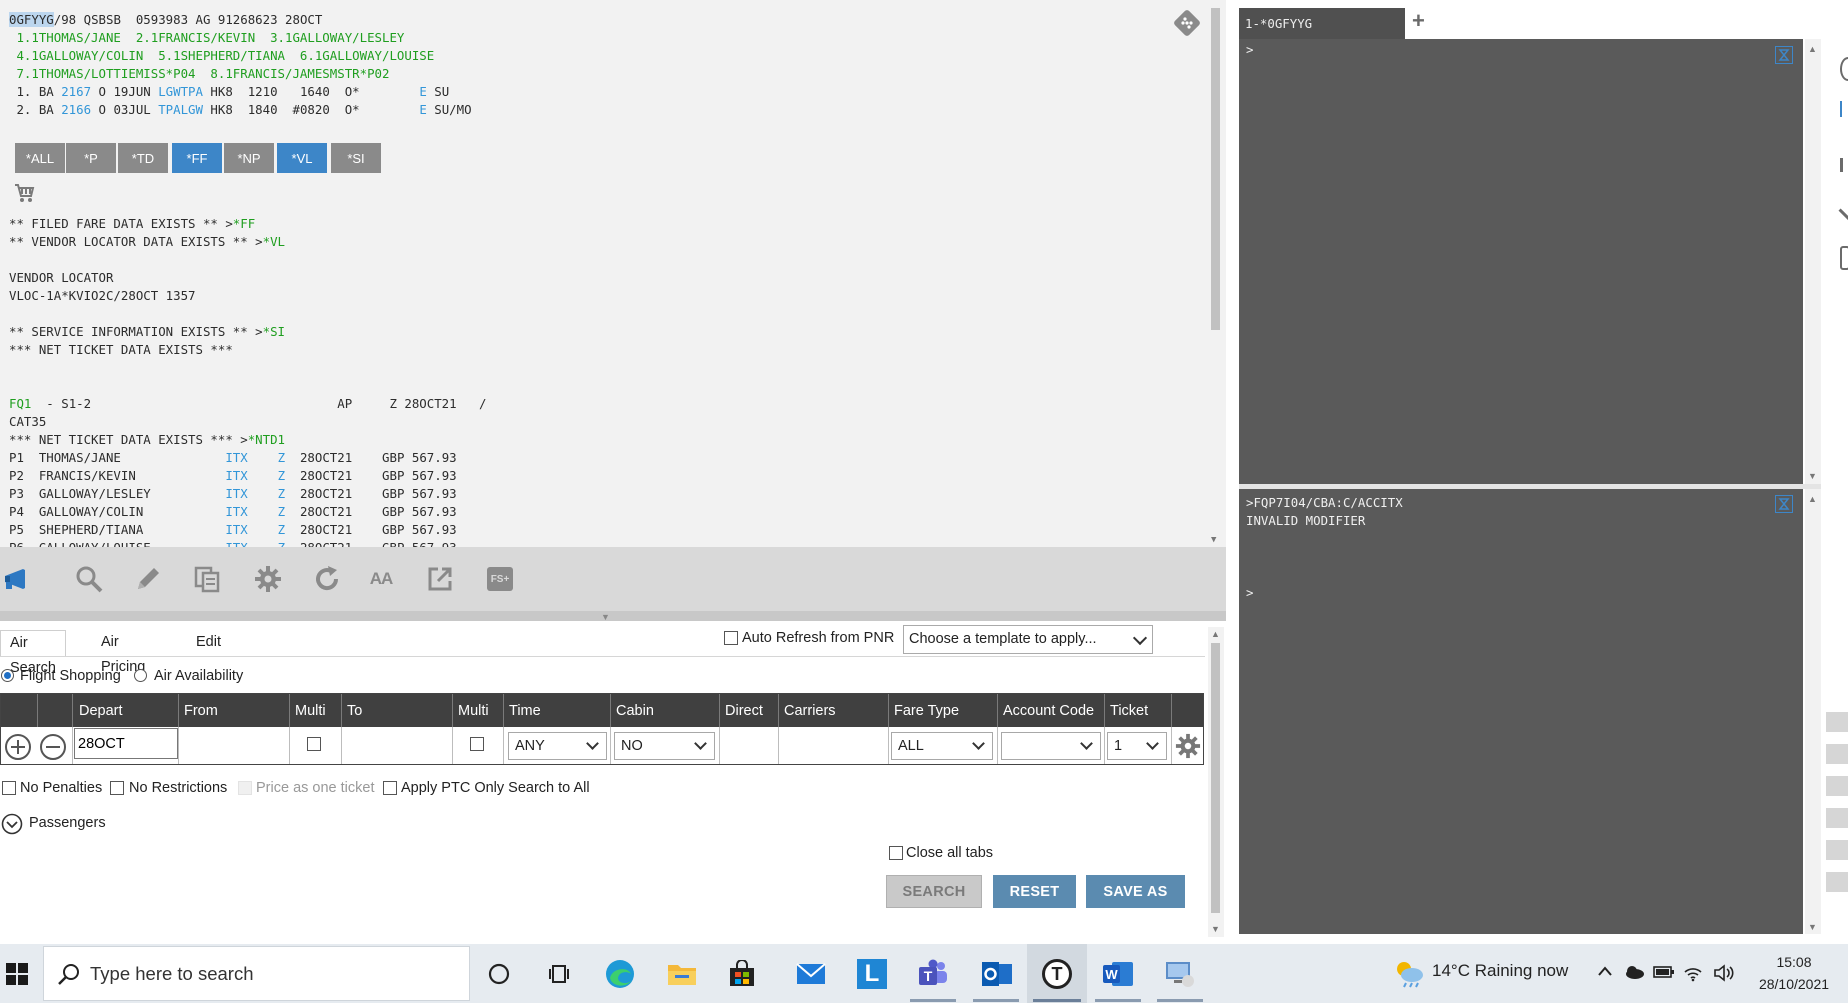  Describe the element at coordinates (12, 824) in the screenshot. I see `passengers-expand-icon` at that location.